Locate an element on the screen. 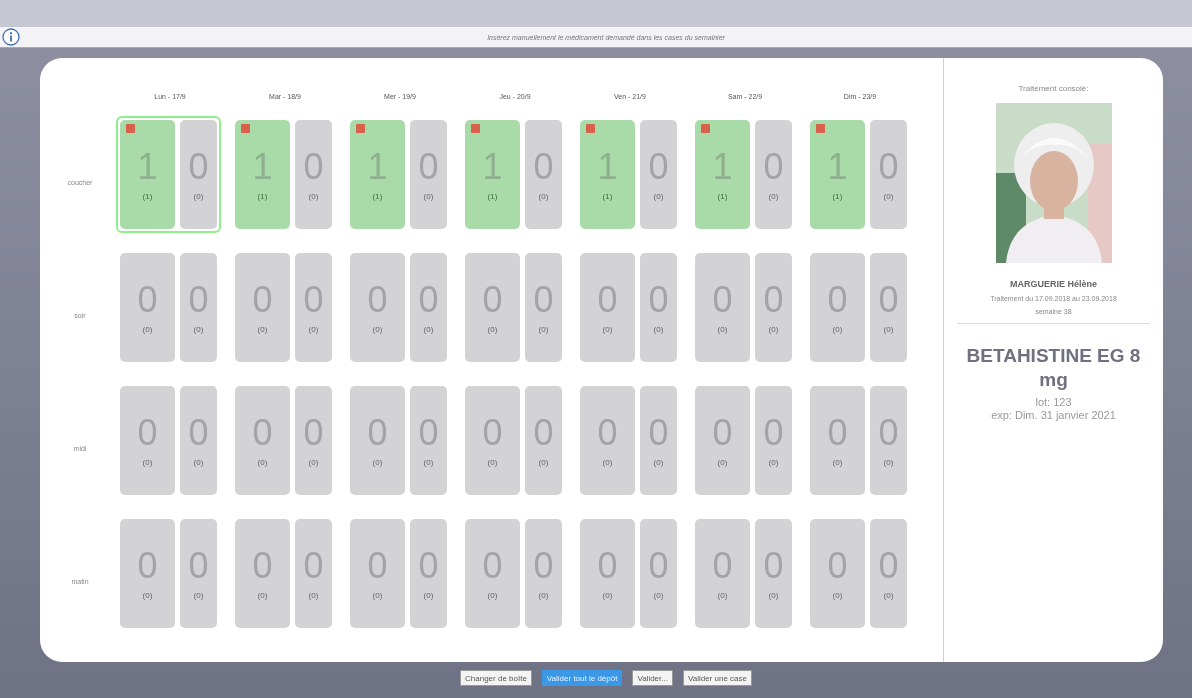  info-icon is located at coordinates (11, 37).